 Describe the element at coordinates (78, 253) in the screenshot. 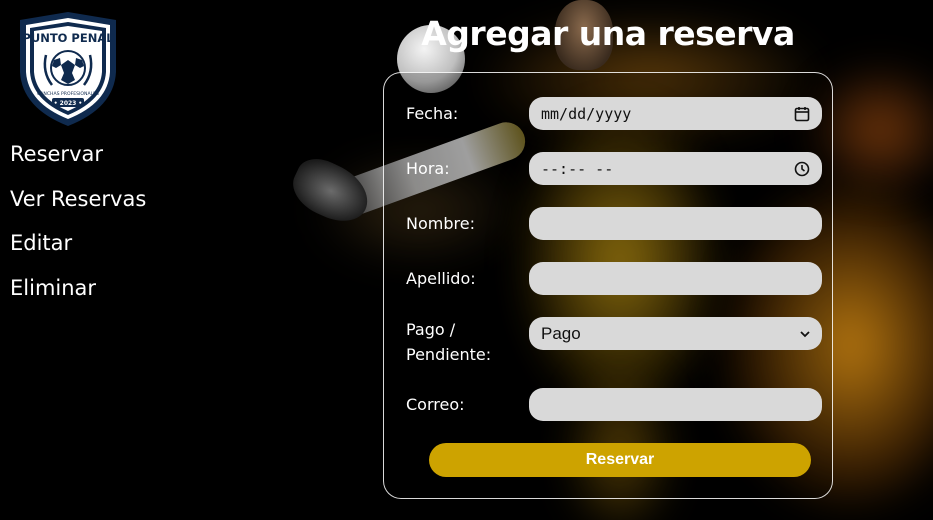

I see `nav-link-editar: Editar` at that location.